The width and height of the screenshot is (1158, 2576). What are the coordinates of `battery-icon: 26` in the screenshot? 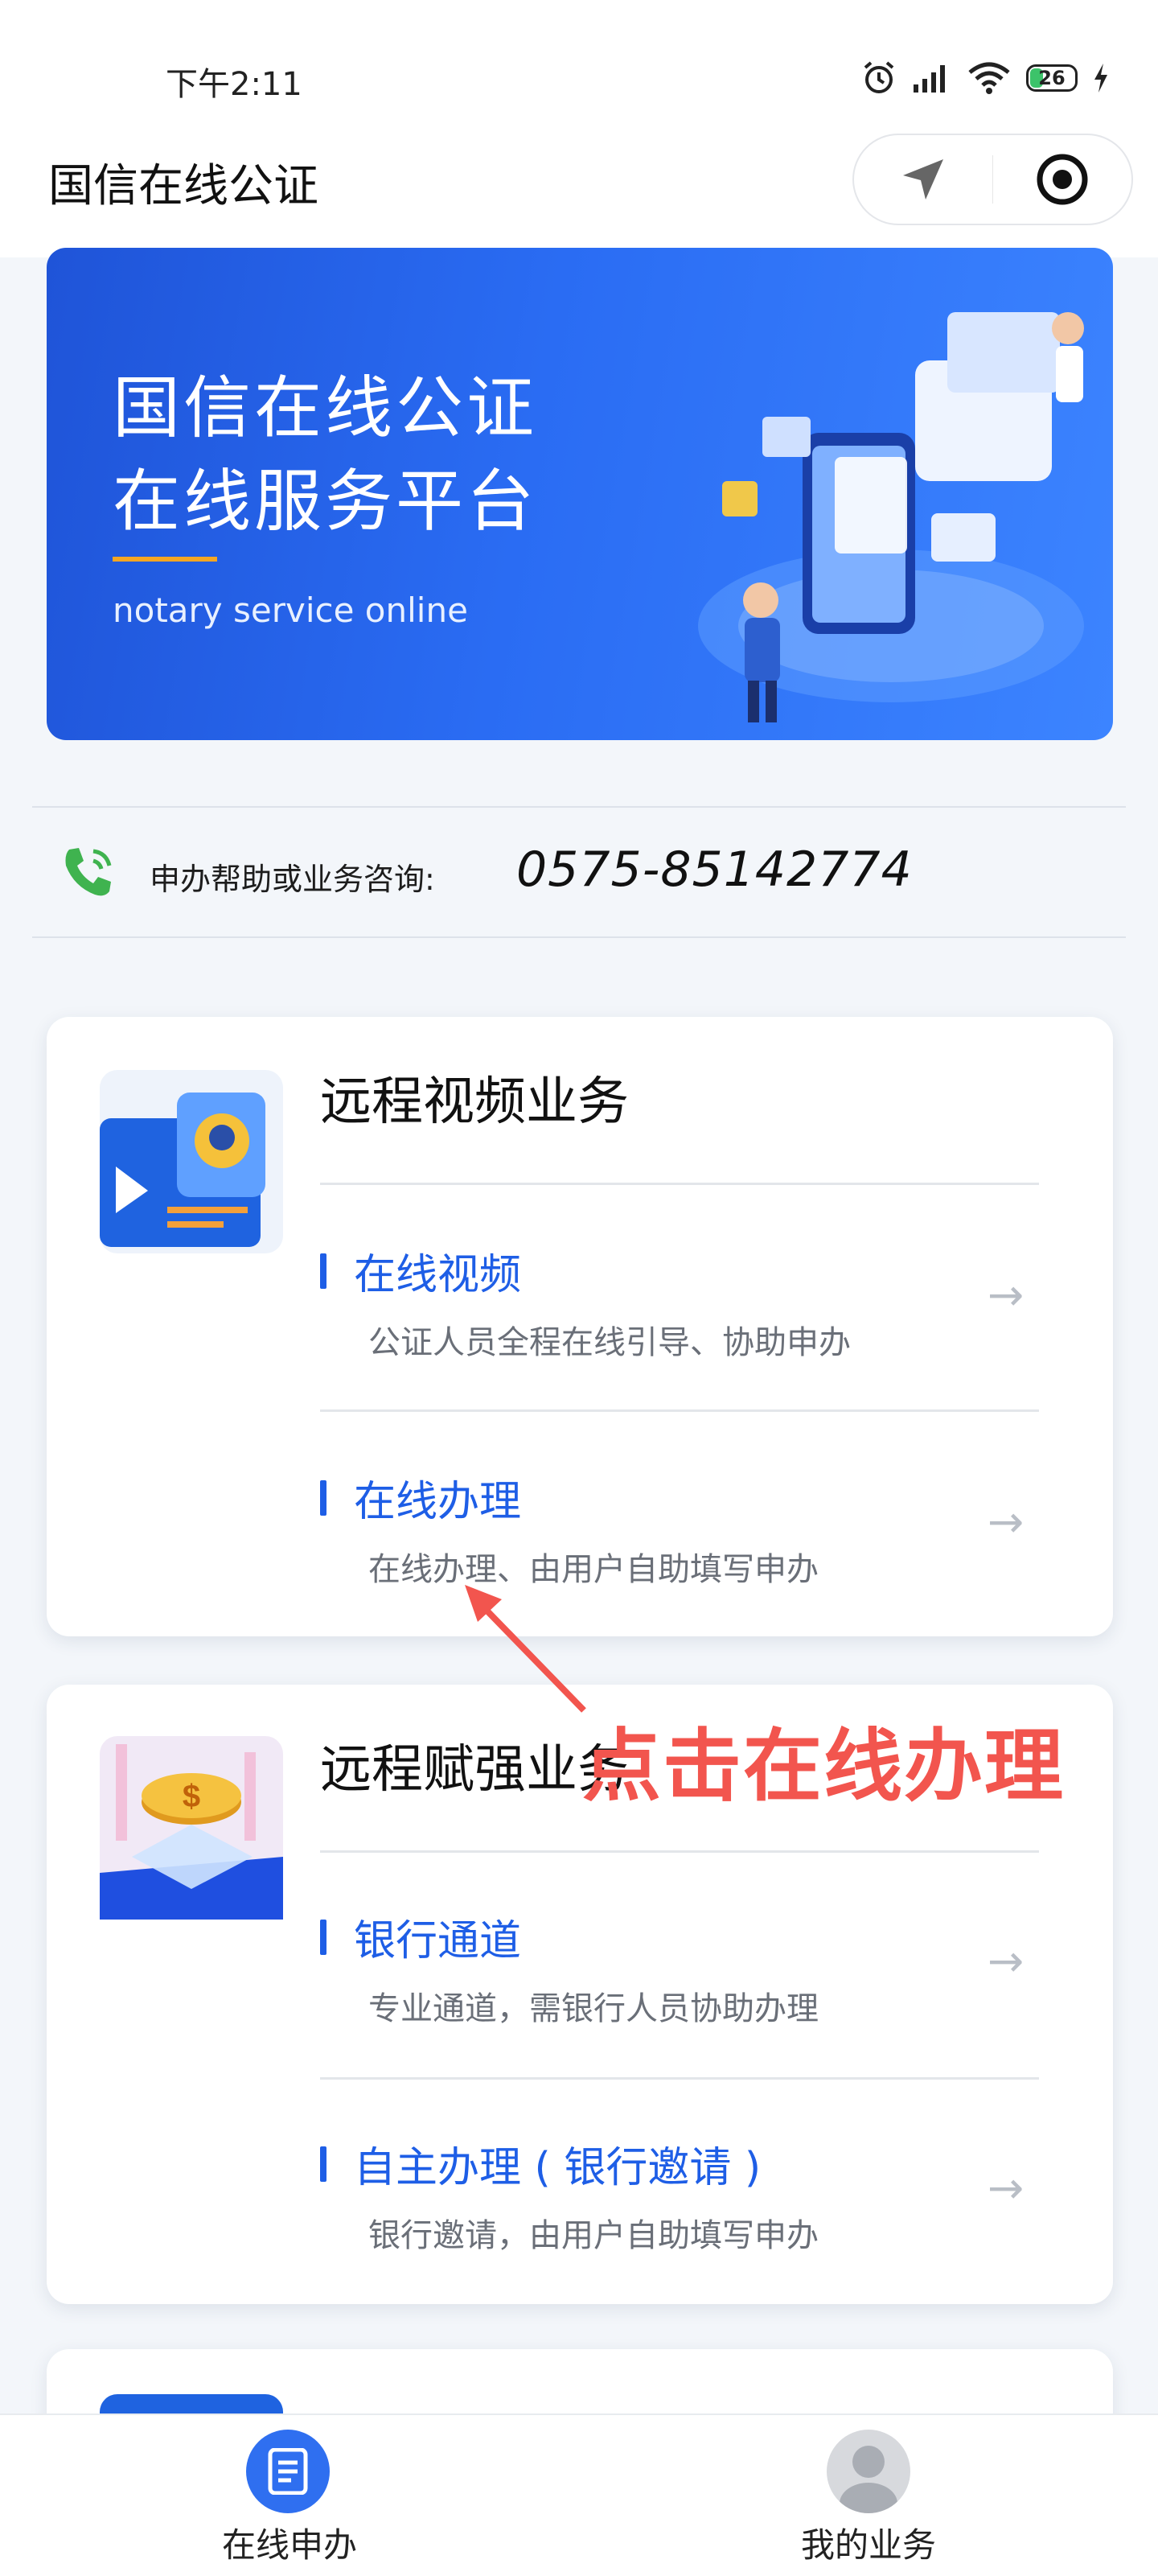 It's located at (1052, 78).